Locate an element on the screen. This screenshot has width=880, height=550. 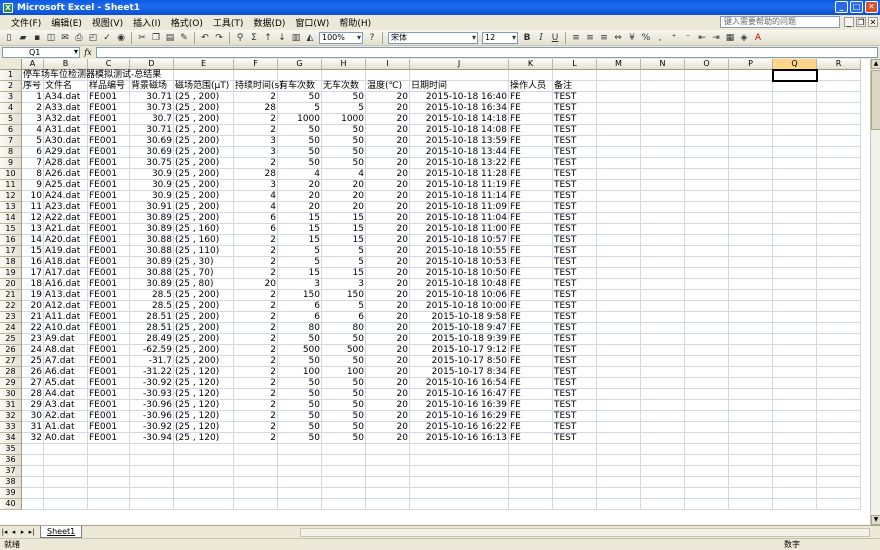
cell-b17: A19.dat is located at coordinates (66, 251).